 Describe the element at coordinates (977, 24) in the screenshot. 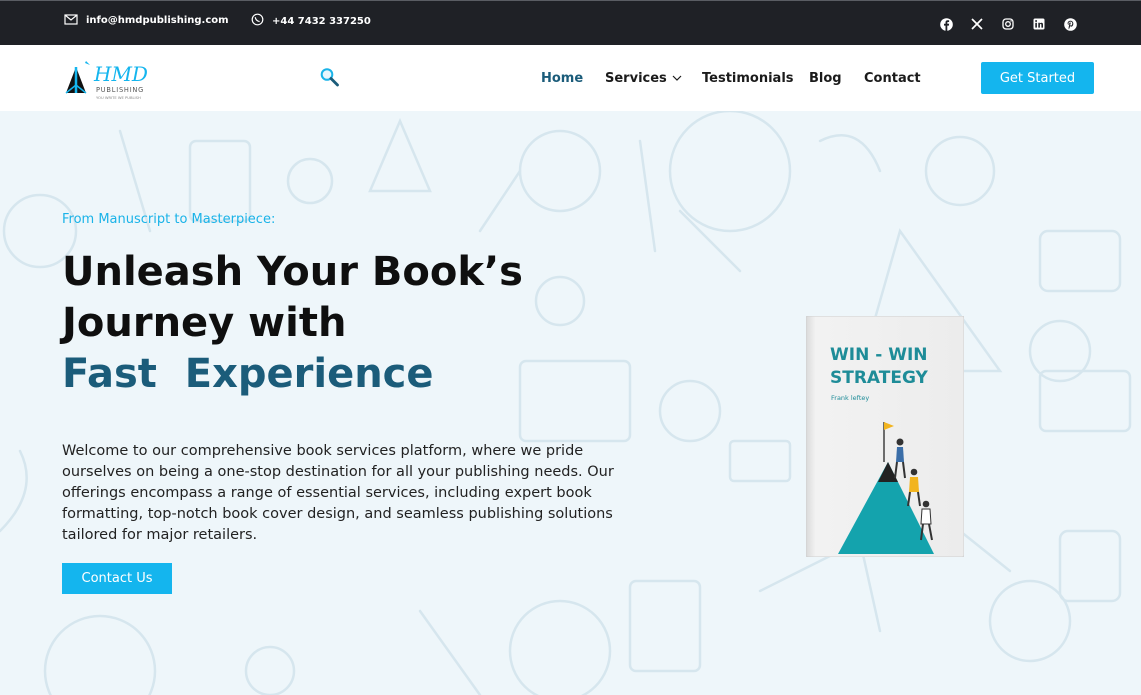

I see `x-icon` at that location.